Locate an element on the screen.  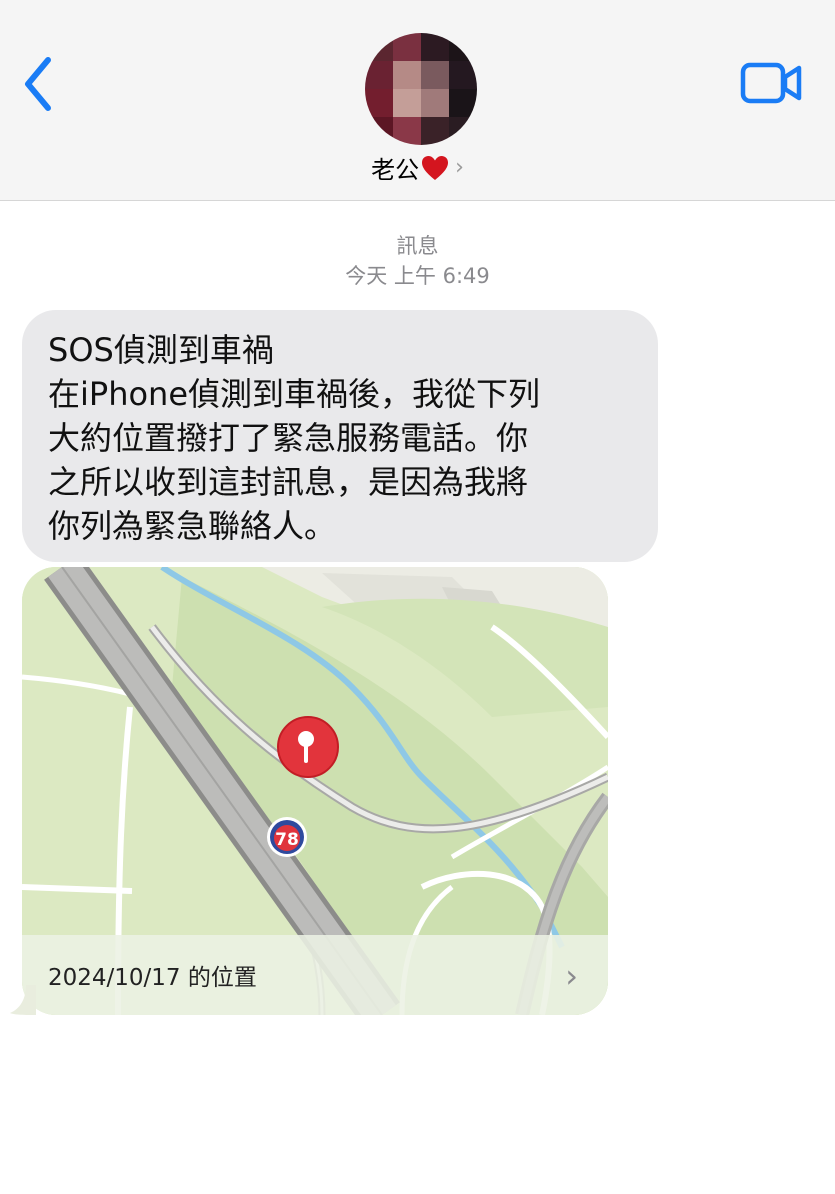
message-line: 大約位置撥打了緊急服務電話。你 is located at coordinates (288, 438).